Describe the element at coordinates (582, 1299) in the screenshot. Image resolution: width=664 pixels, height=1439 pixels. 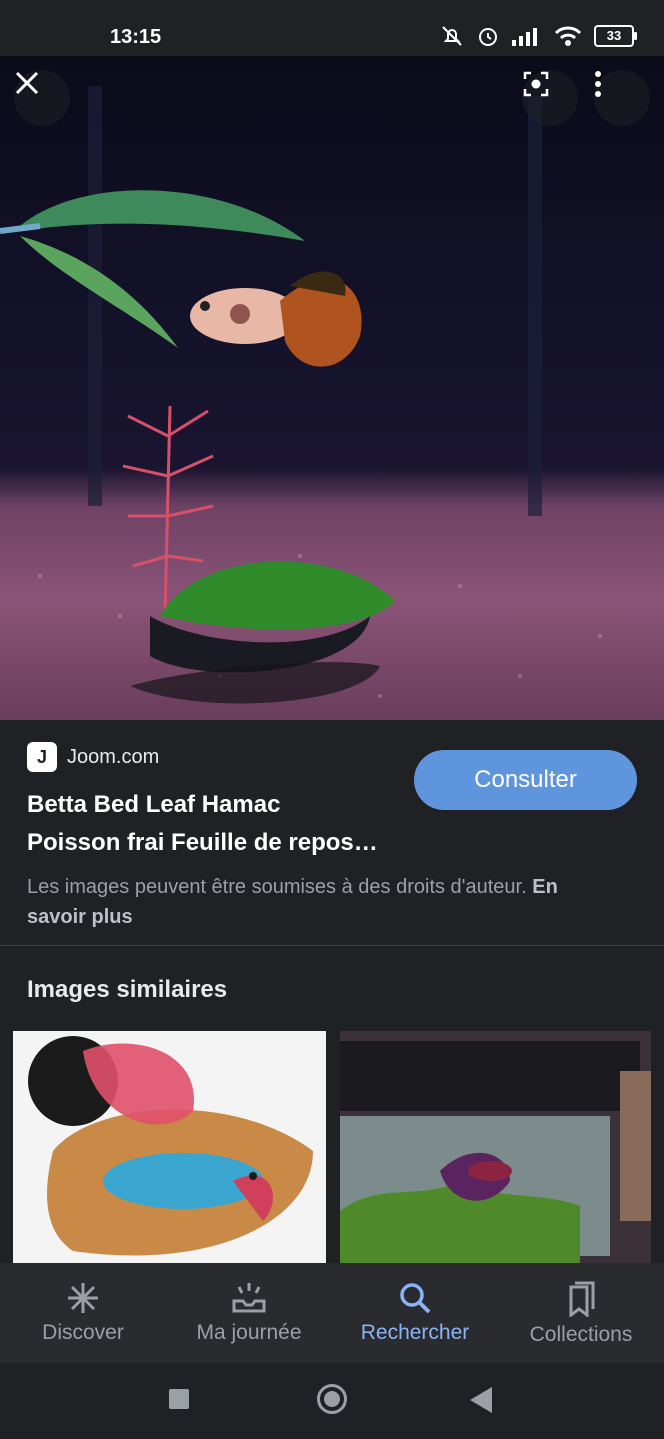
I see `collections-icon` at that location.